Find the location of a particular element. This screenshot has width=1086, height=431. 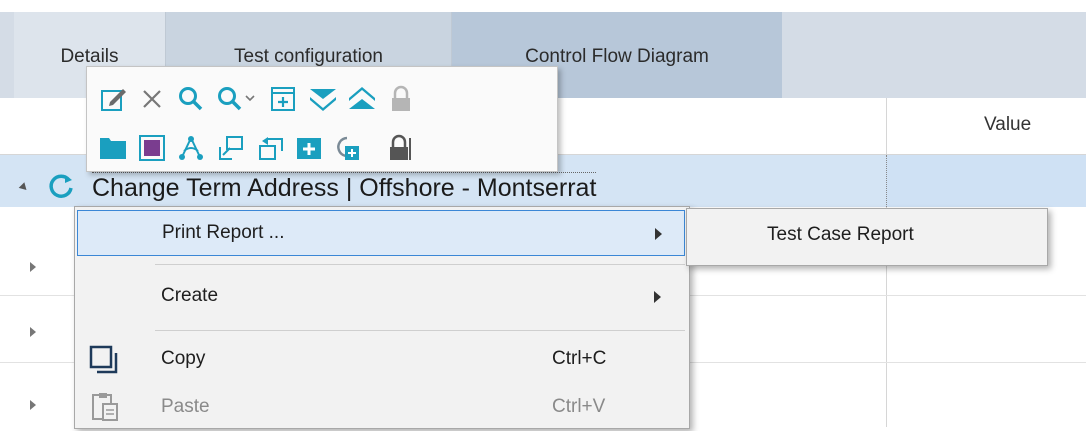

menu-item-shortcut: Ctrl+V is located at coordinates (579, 406).